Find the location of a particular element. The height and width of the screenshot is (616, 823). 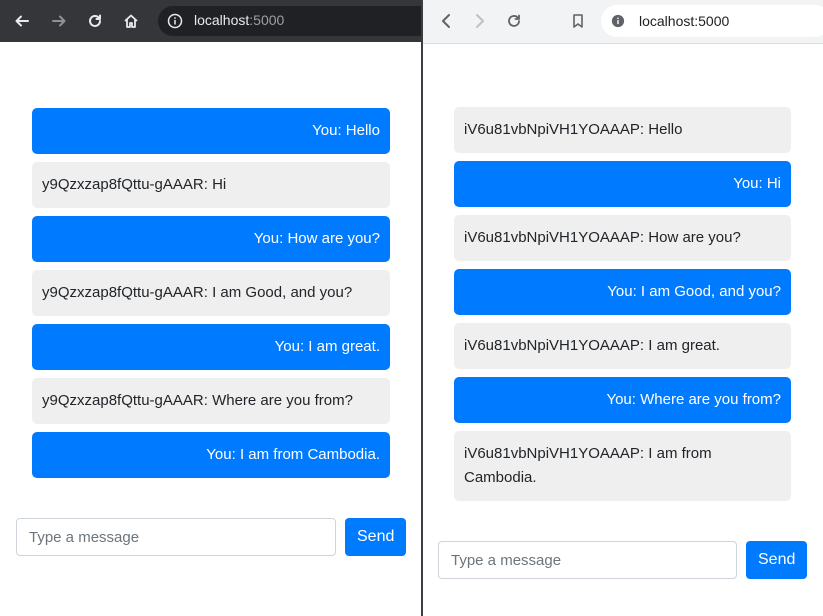

chat-message-sent: You: I am Good, and you? is located at coordinates (622, 292).